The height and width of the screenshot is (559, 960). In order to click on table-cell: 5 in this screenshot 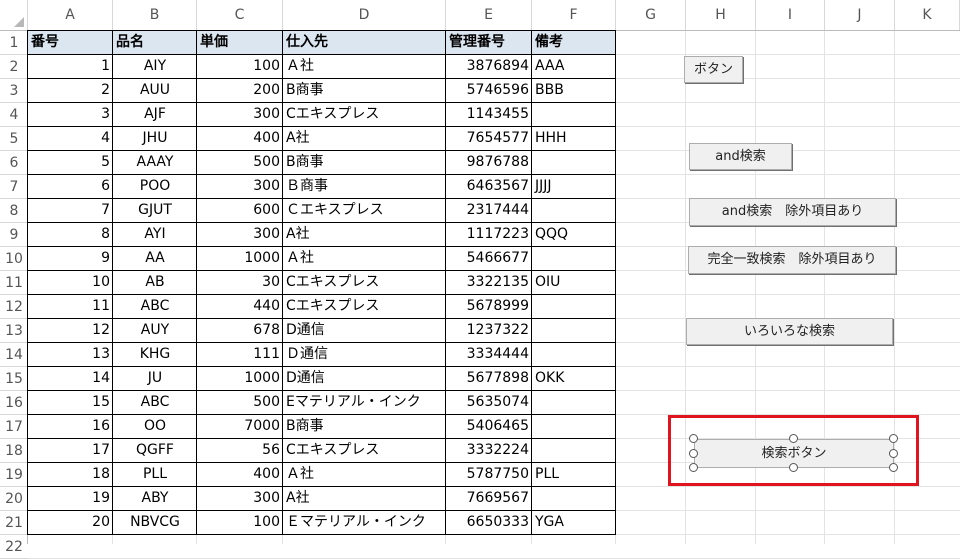, I will do `click(70, 163)`.